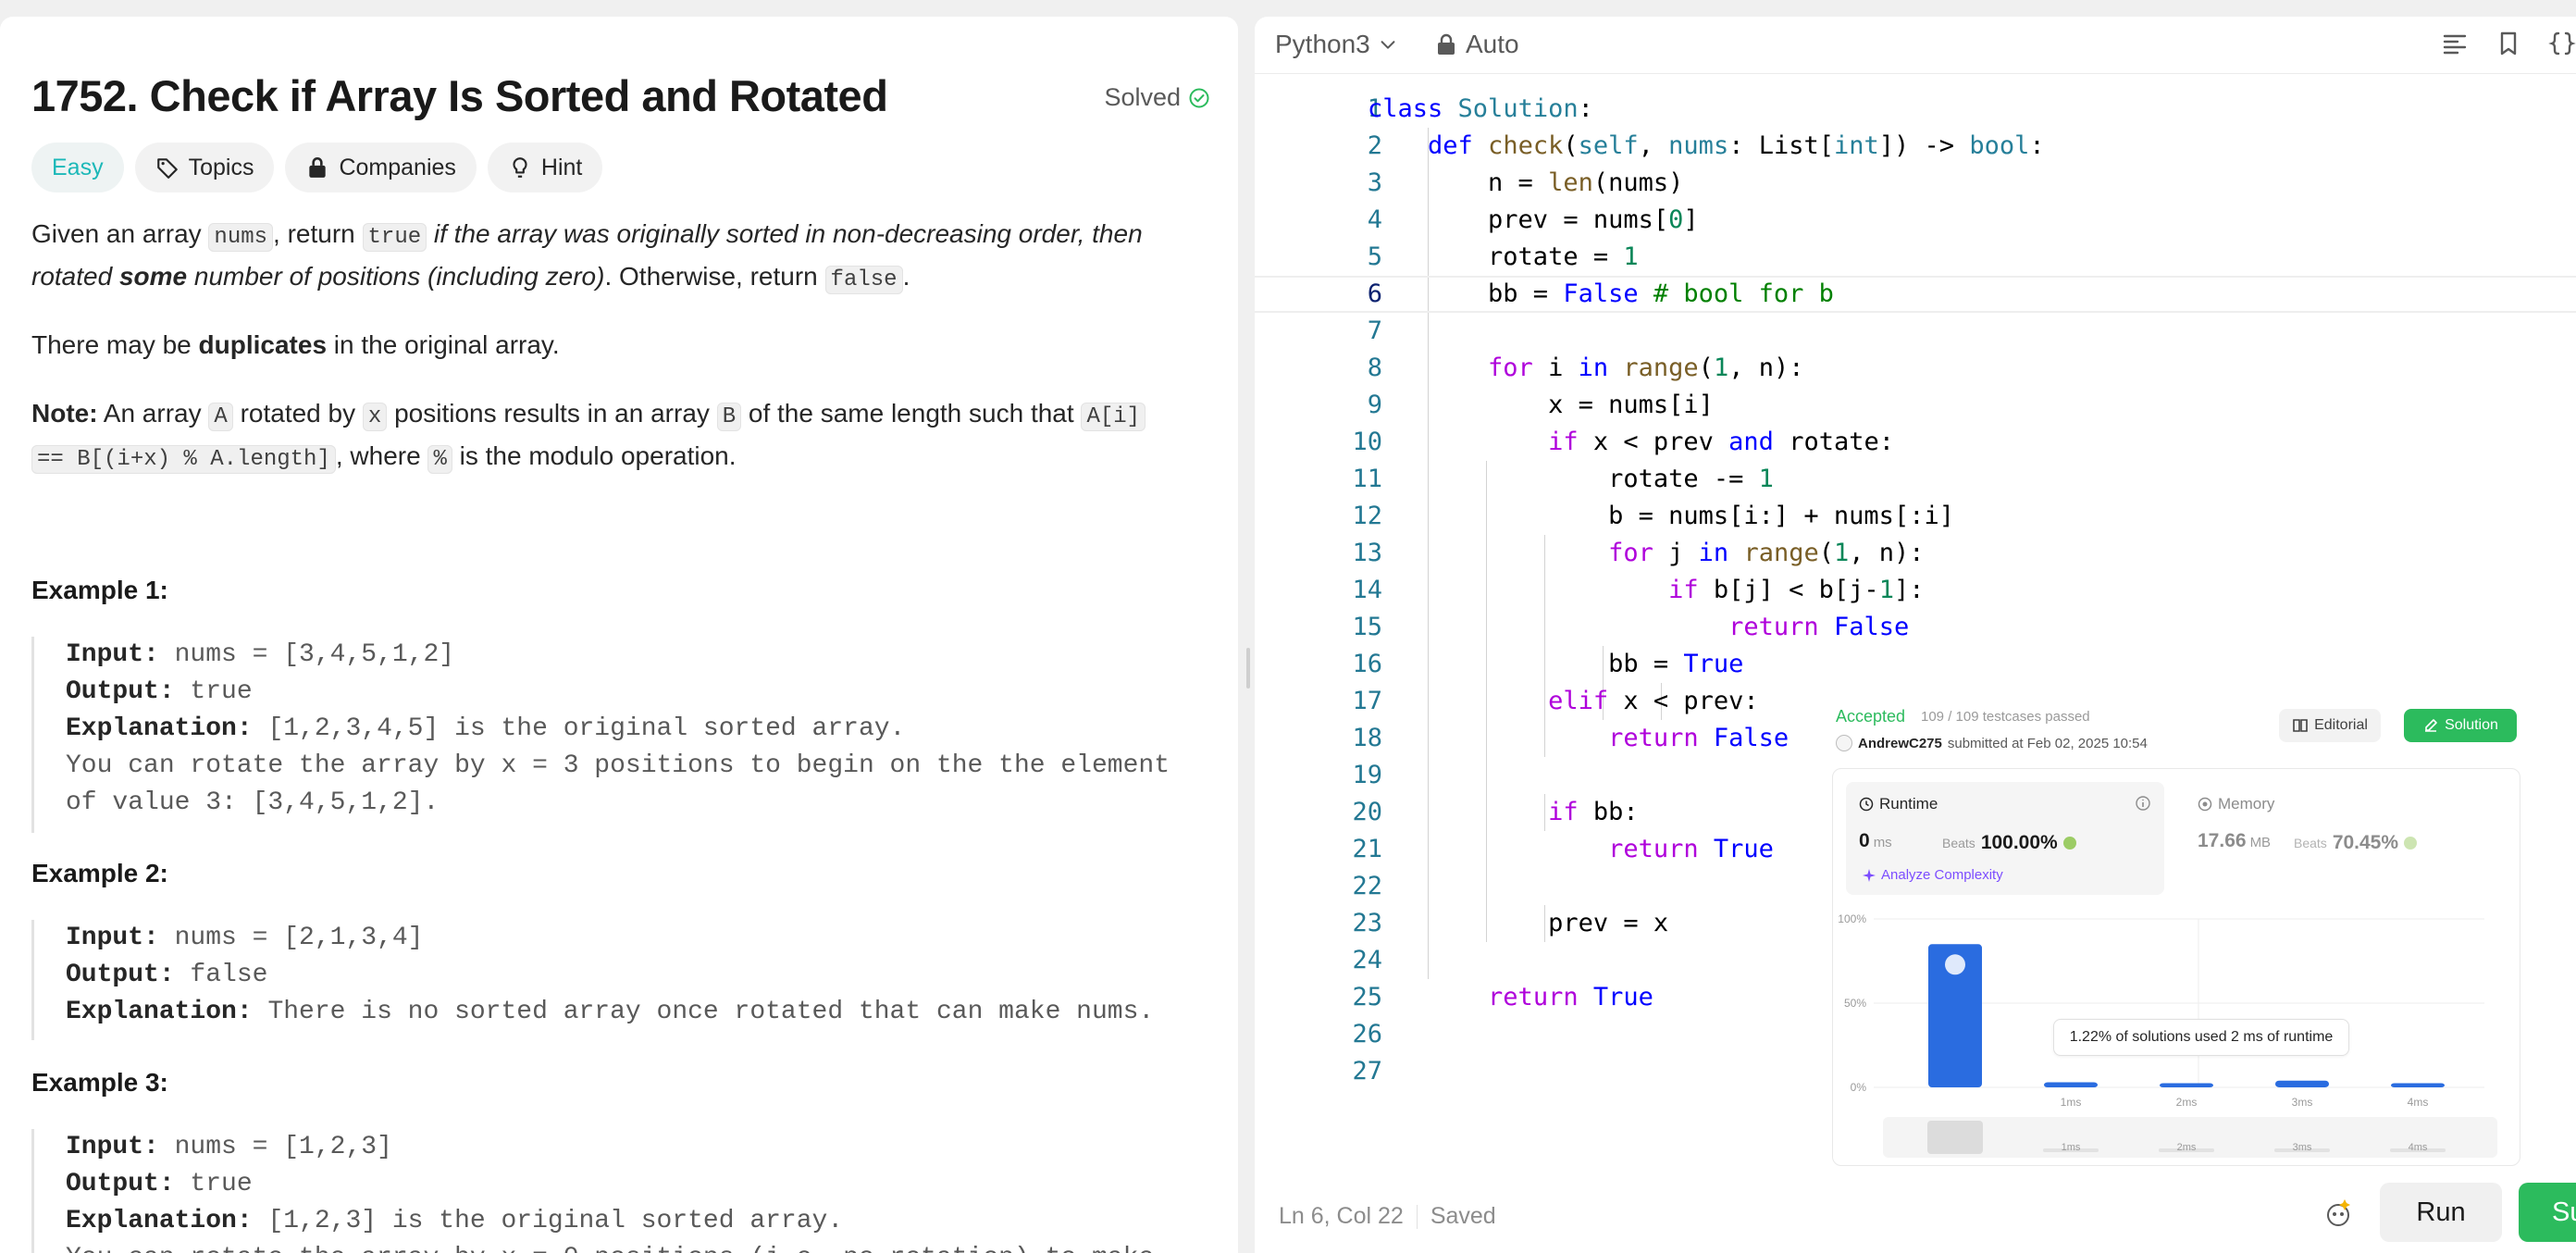 The image size is (2576, 1253). Describe the element at coordinates (1367, 664) in the screenshot. I see `line-number: 16` at that location.